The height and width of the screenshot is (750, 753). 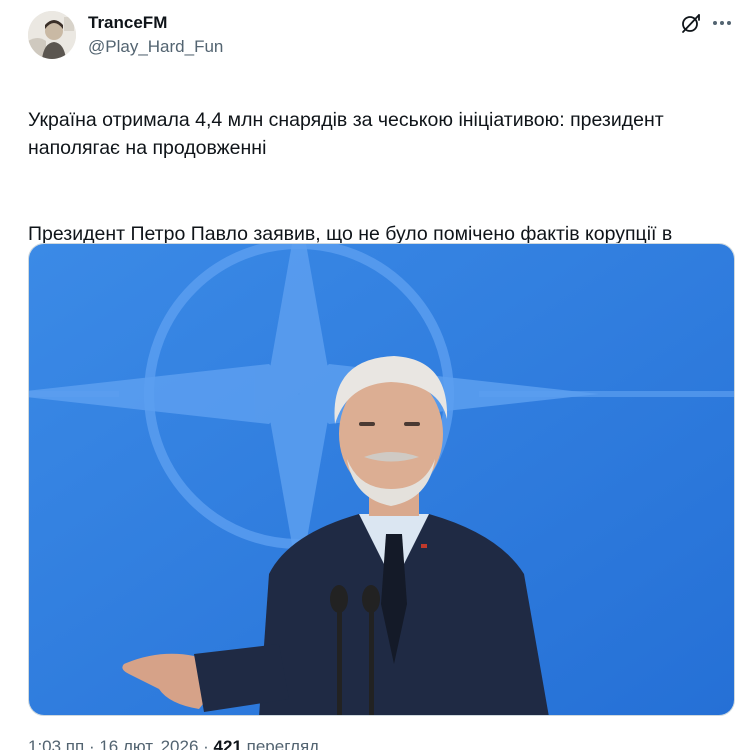 I want to click on author-handle: @Play_Hard_Fun, so click(x=155, y=47).